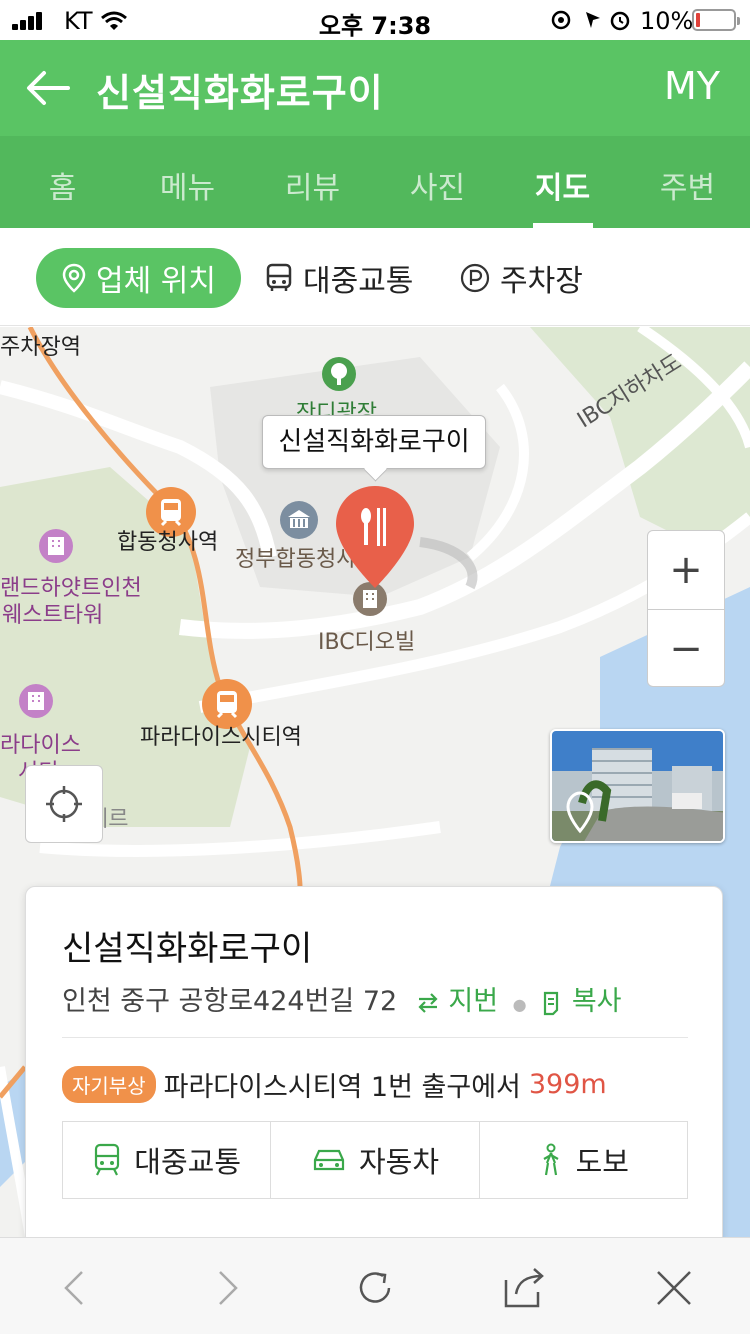  I want to click on tab-map: 지도, so click(562, 182).